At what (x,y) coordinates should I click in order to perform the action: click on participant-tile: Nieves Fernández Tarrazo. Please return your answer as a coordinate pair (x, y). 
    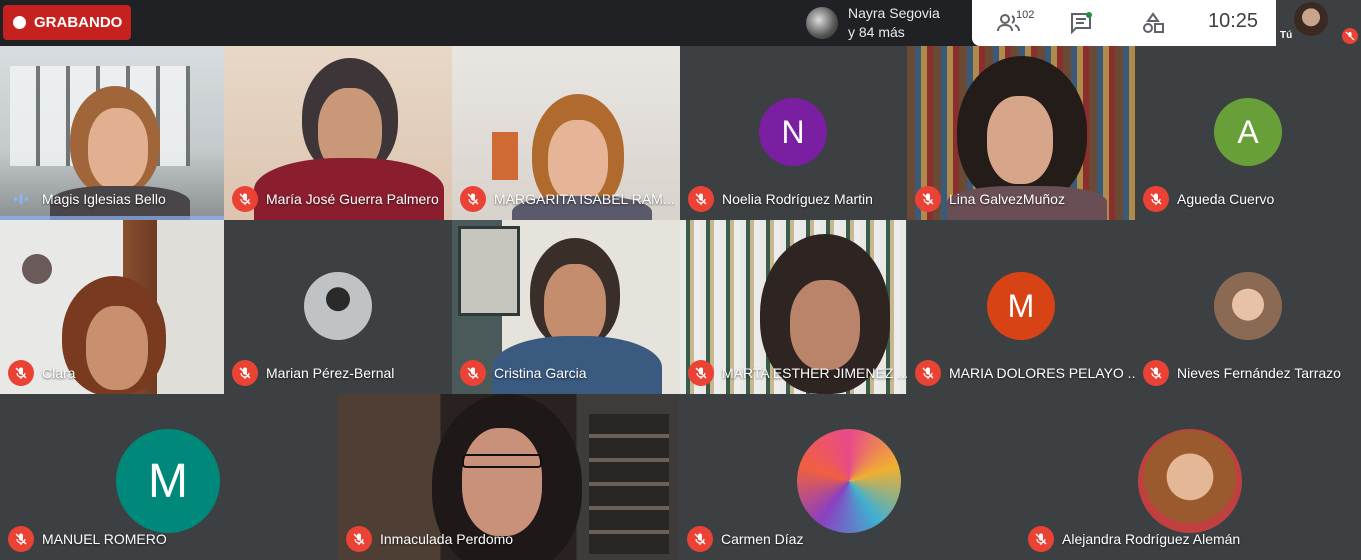
    Looking at the image, I should click on (1248, 307).